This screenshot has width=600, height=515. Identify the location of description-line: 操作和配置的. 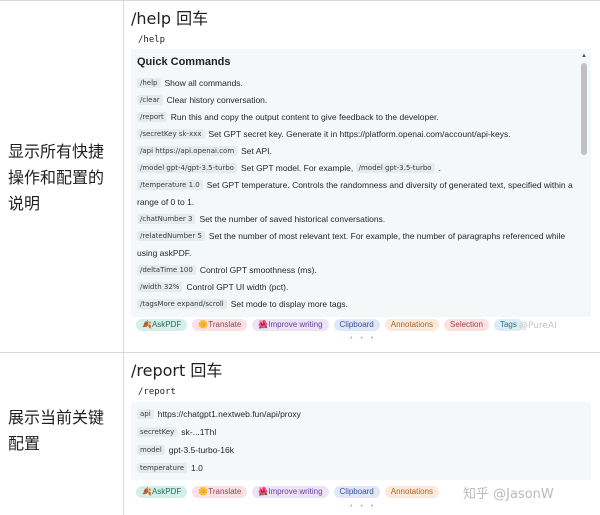
(56, 177).